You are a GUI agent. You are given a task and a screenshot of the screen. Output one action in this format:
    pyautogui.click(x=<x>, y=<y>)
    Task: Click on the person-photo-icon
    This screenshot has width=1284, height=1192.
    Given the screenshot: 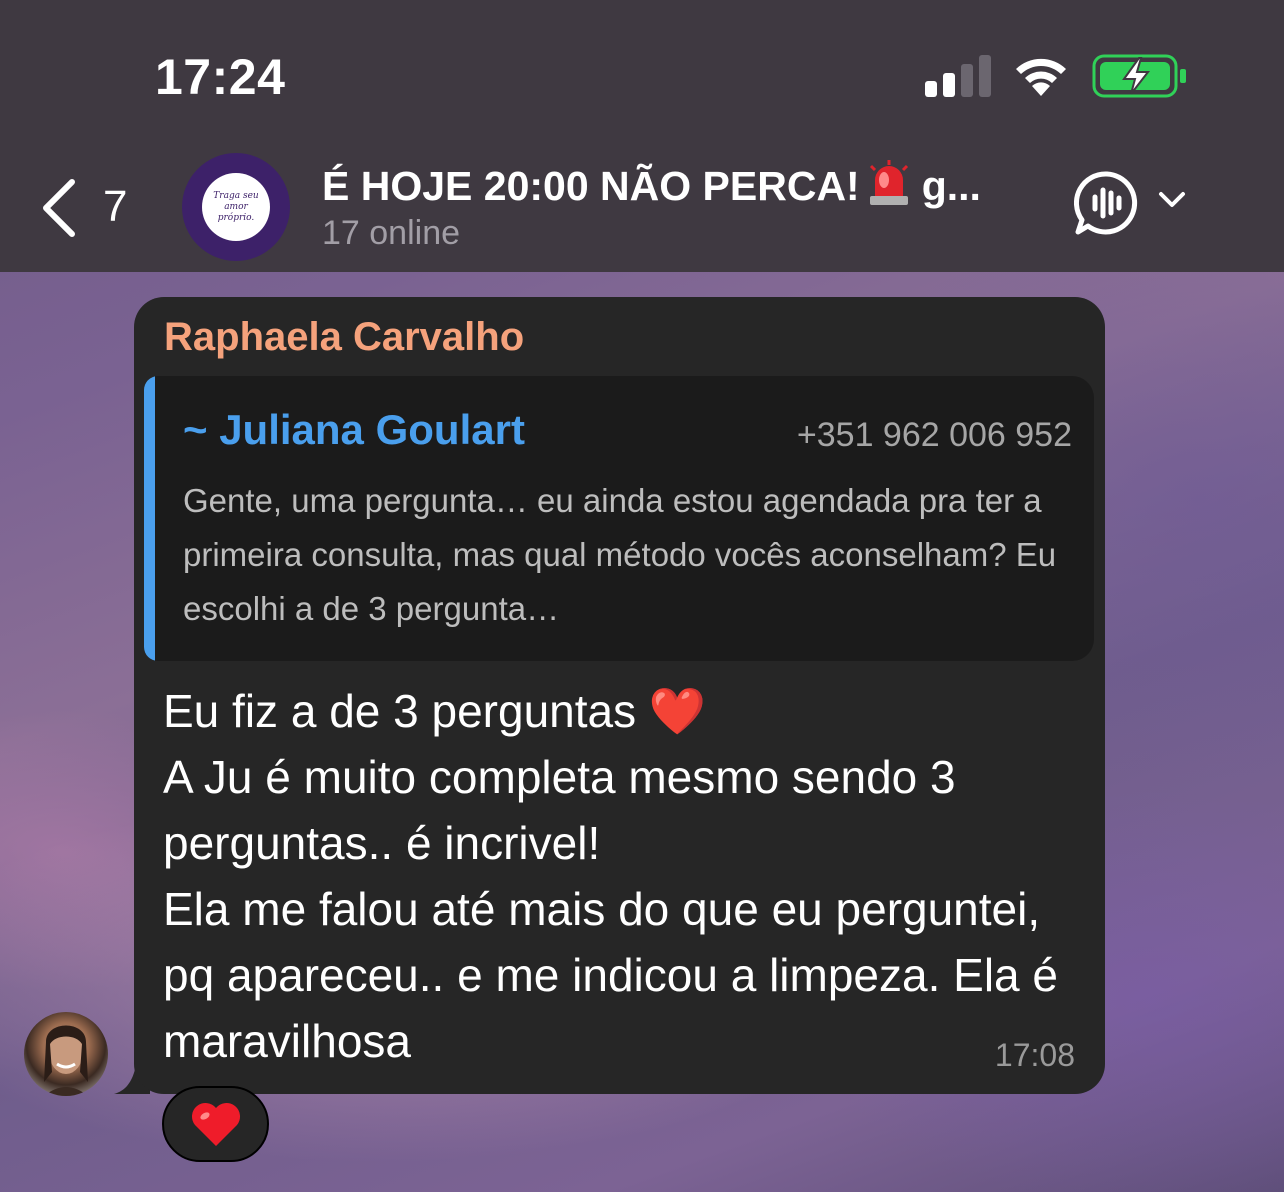 What is the action you would take?
    pyautogui.click(x=66, y=1060)
    